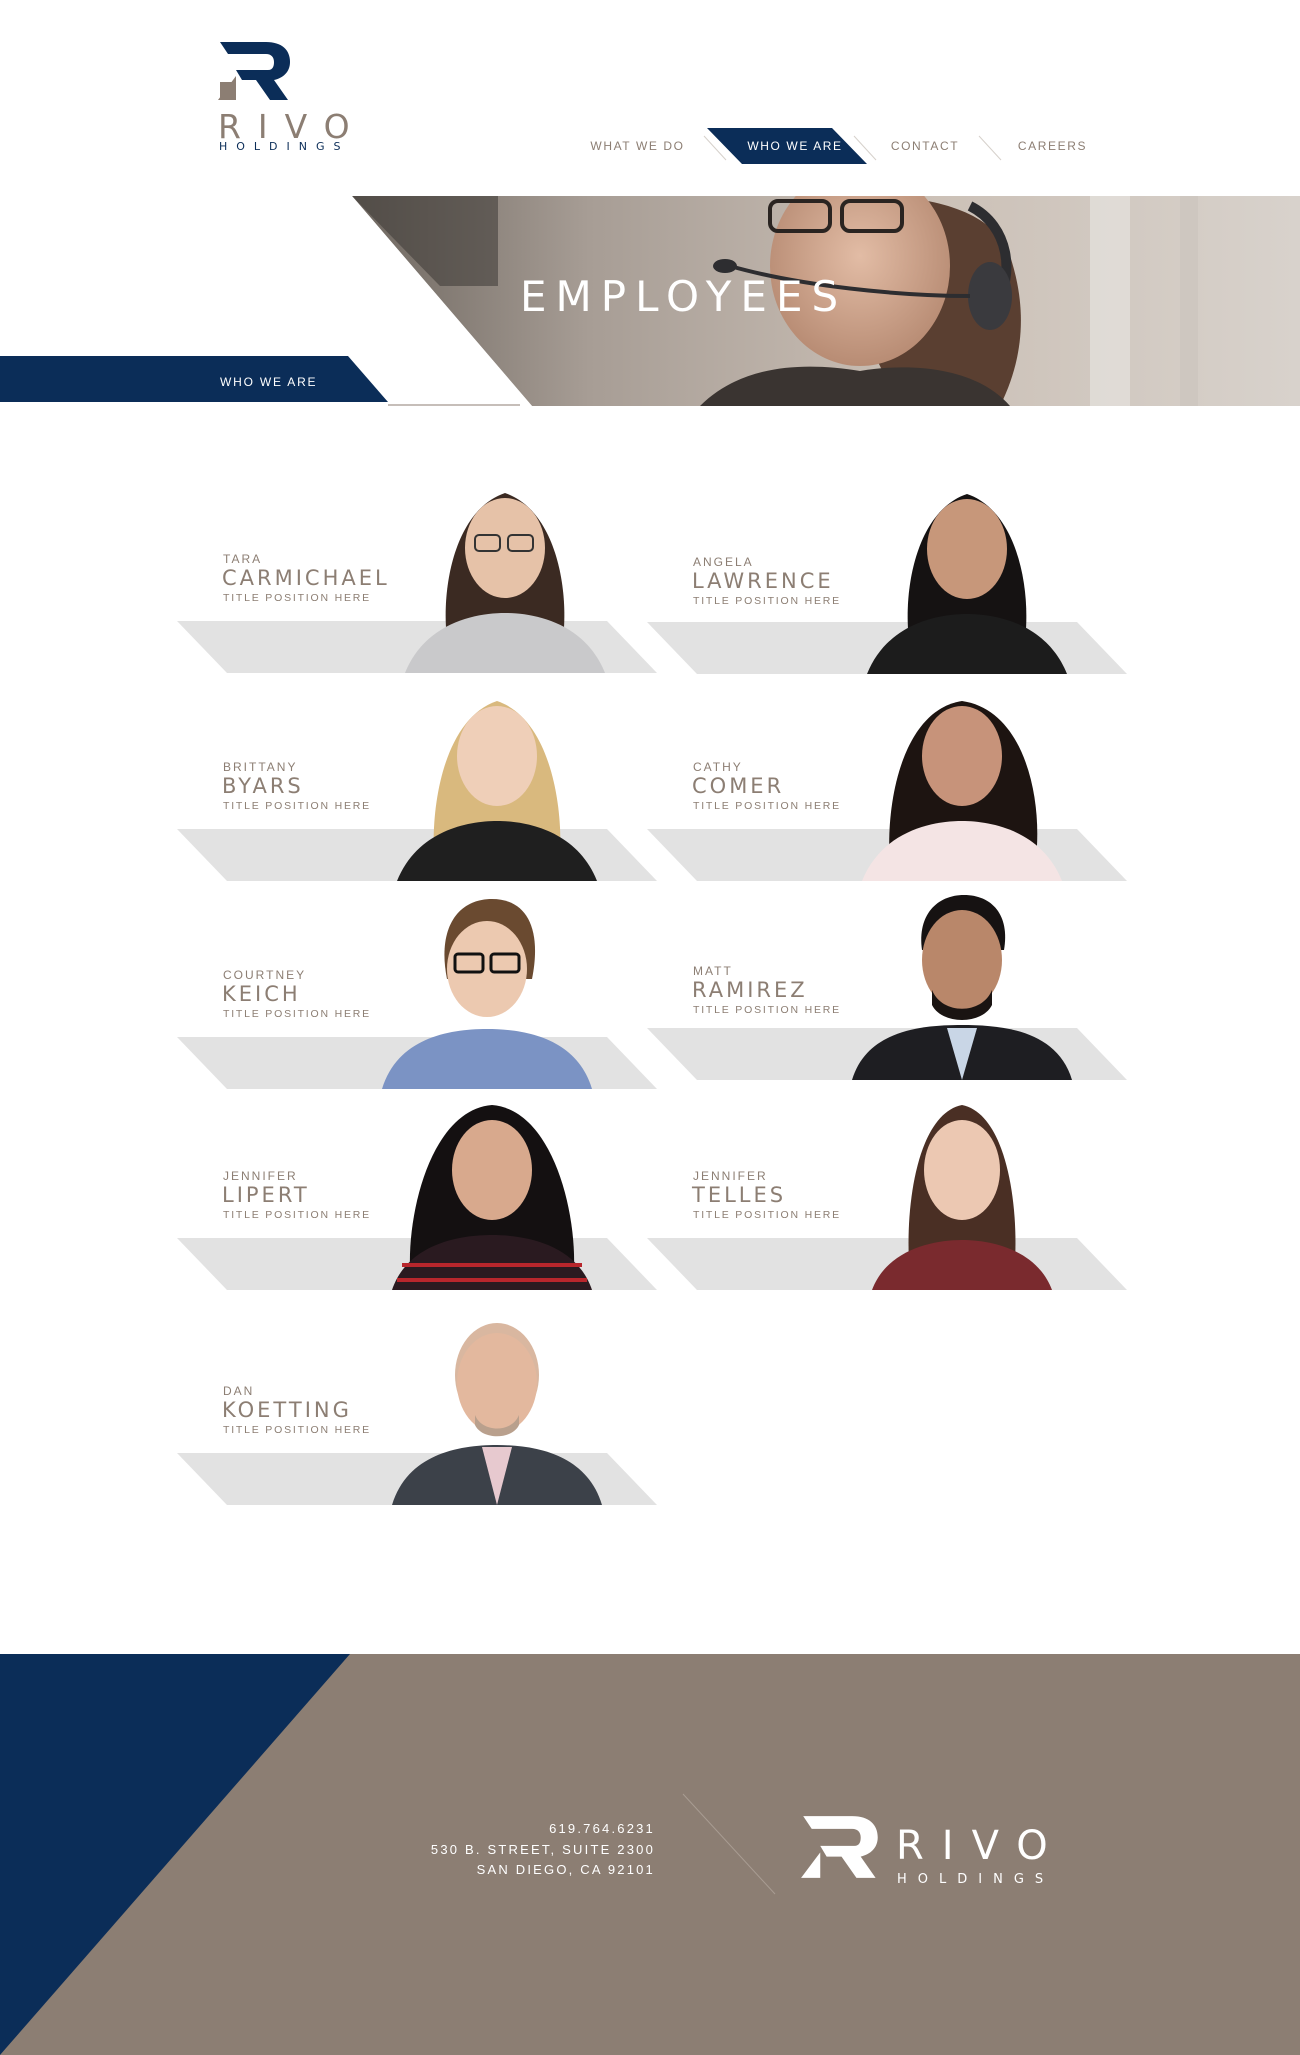 The width and height of the screenshot is (1300, 2055). I want to click on footer-logo: RIVO HOLDINGS, so click(945, 1864).